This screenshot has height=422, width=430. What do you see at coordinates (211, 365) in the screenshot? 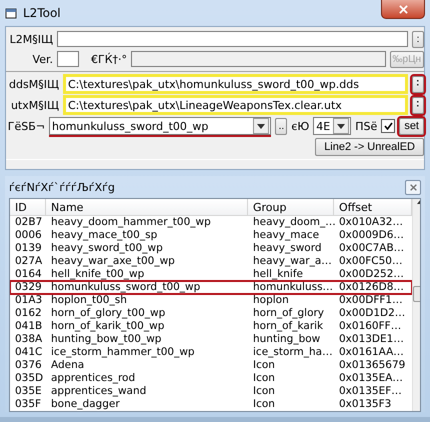
I see `list-row: 0376 Adena Icon 0x01365679` at bounding box center [211, 365].